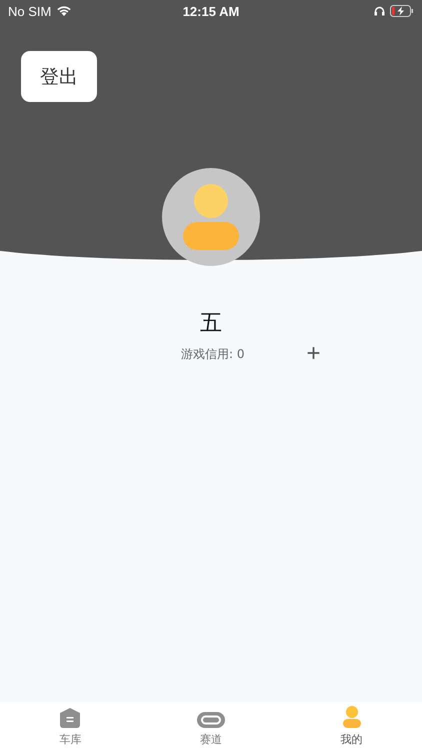  I want to click on carrier-text: No SIM, so click(30, 11).